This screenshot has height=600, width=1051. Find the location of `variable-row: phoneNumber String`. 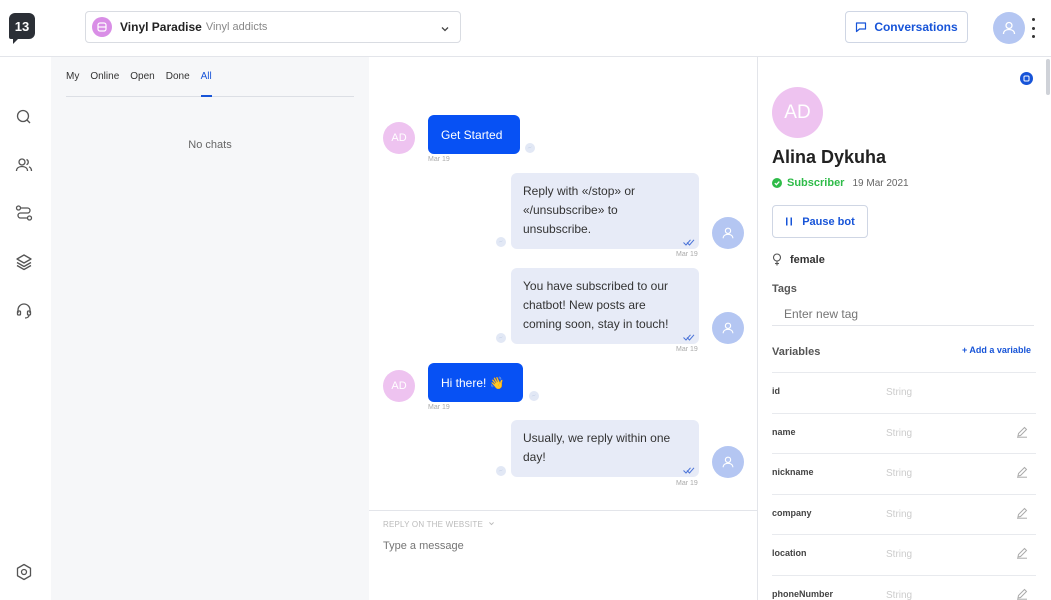

variable-row: phoneNumber String is located at coordinates (904, 587).